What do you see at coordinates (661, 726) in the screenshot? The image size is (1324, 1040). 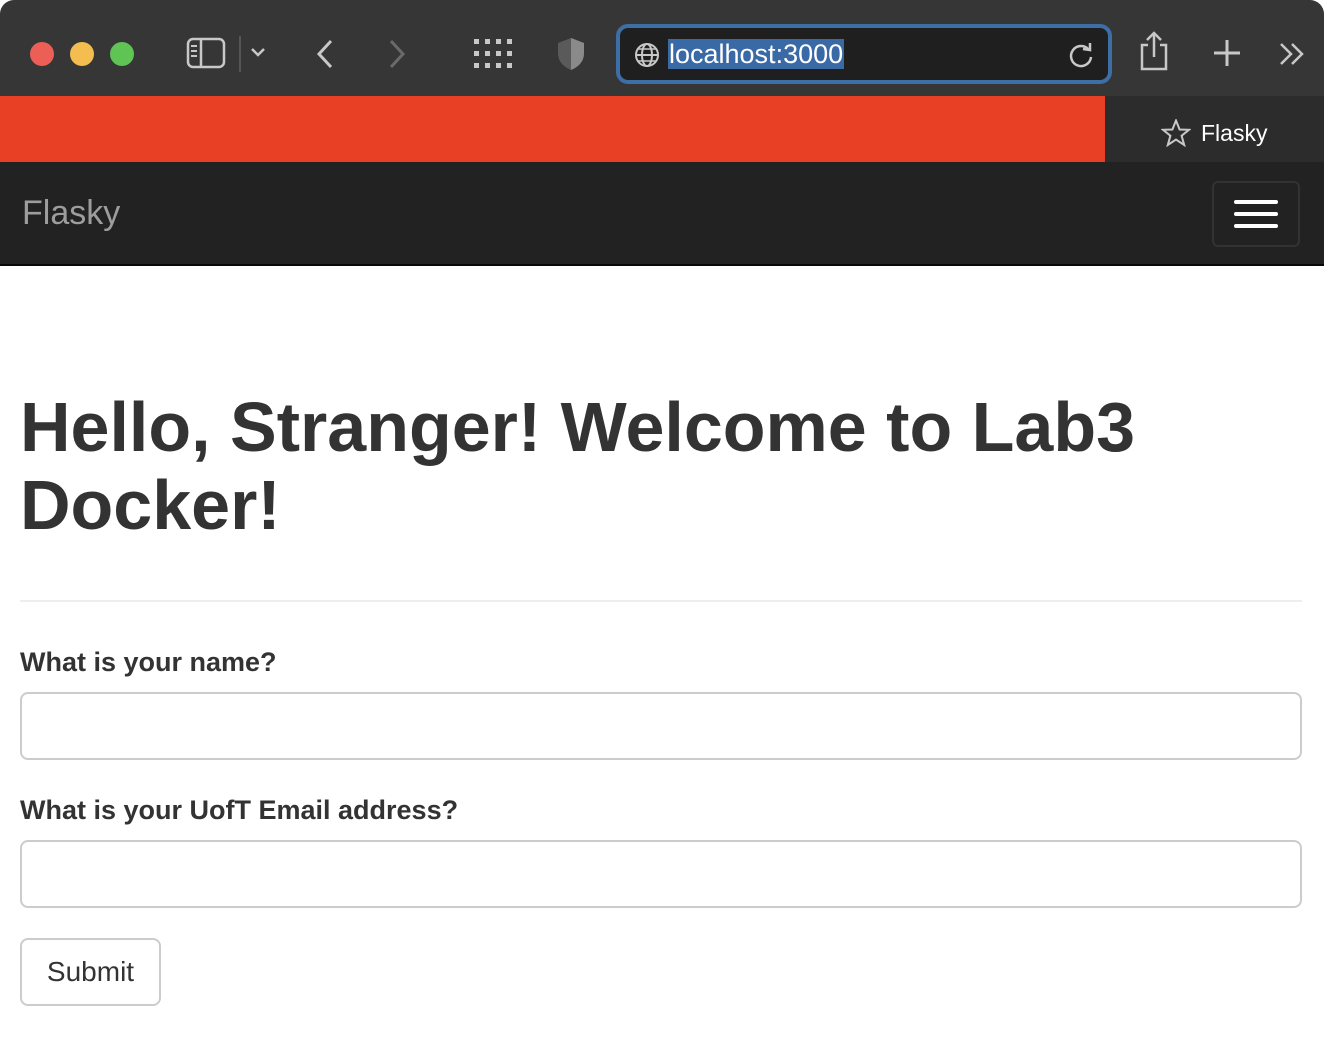 I see `name-input` at bounding box center [661, 726].